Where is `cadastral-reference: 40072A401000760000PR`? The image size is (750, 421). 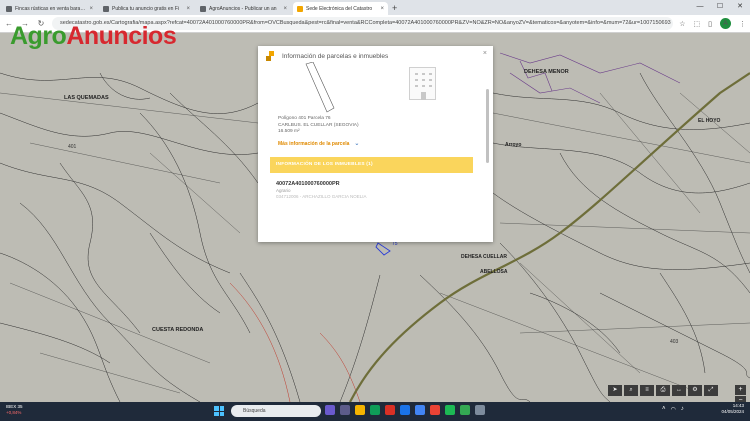
cadastral-reference: 40072A401000760000PR is located at coordinates (308, 184).